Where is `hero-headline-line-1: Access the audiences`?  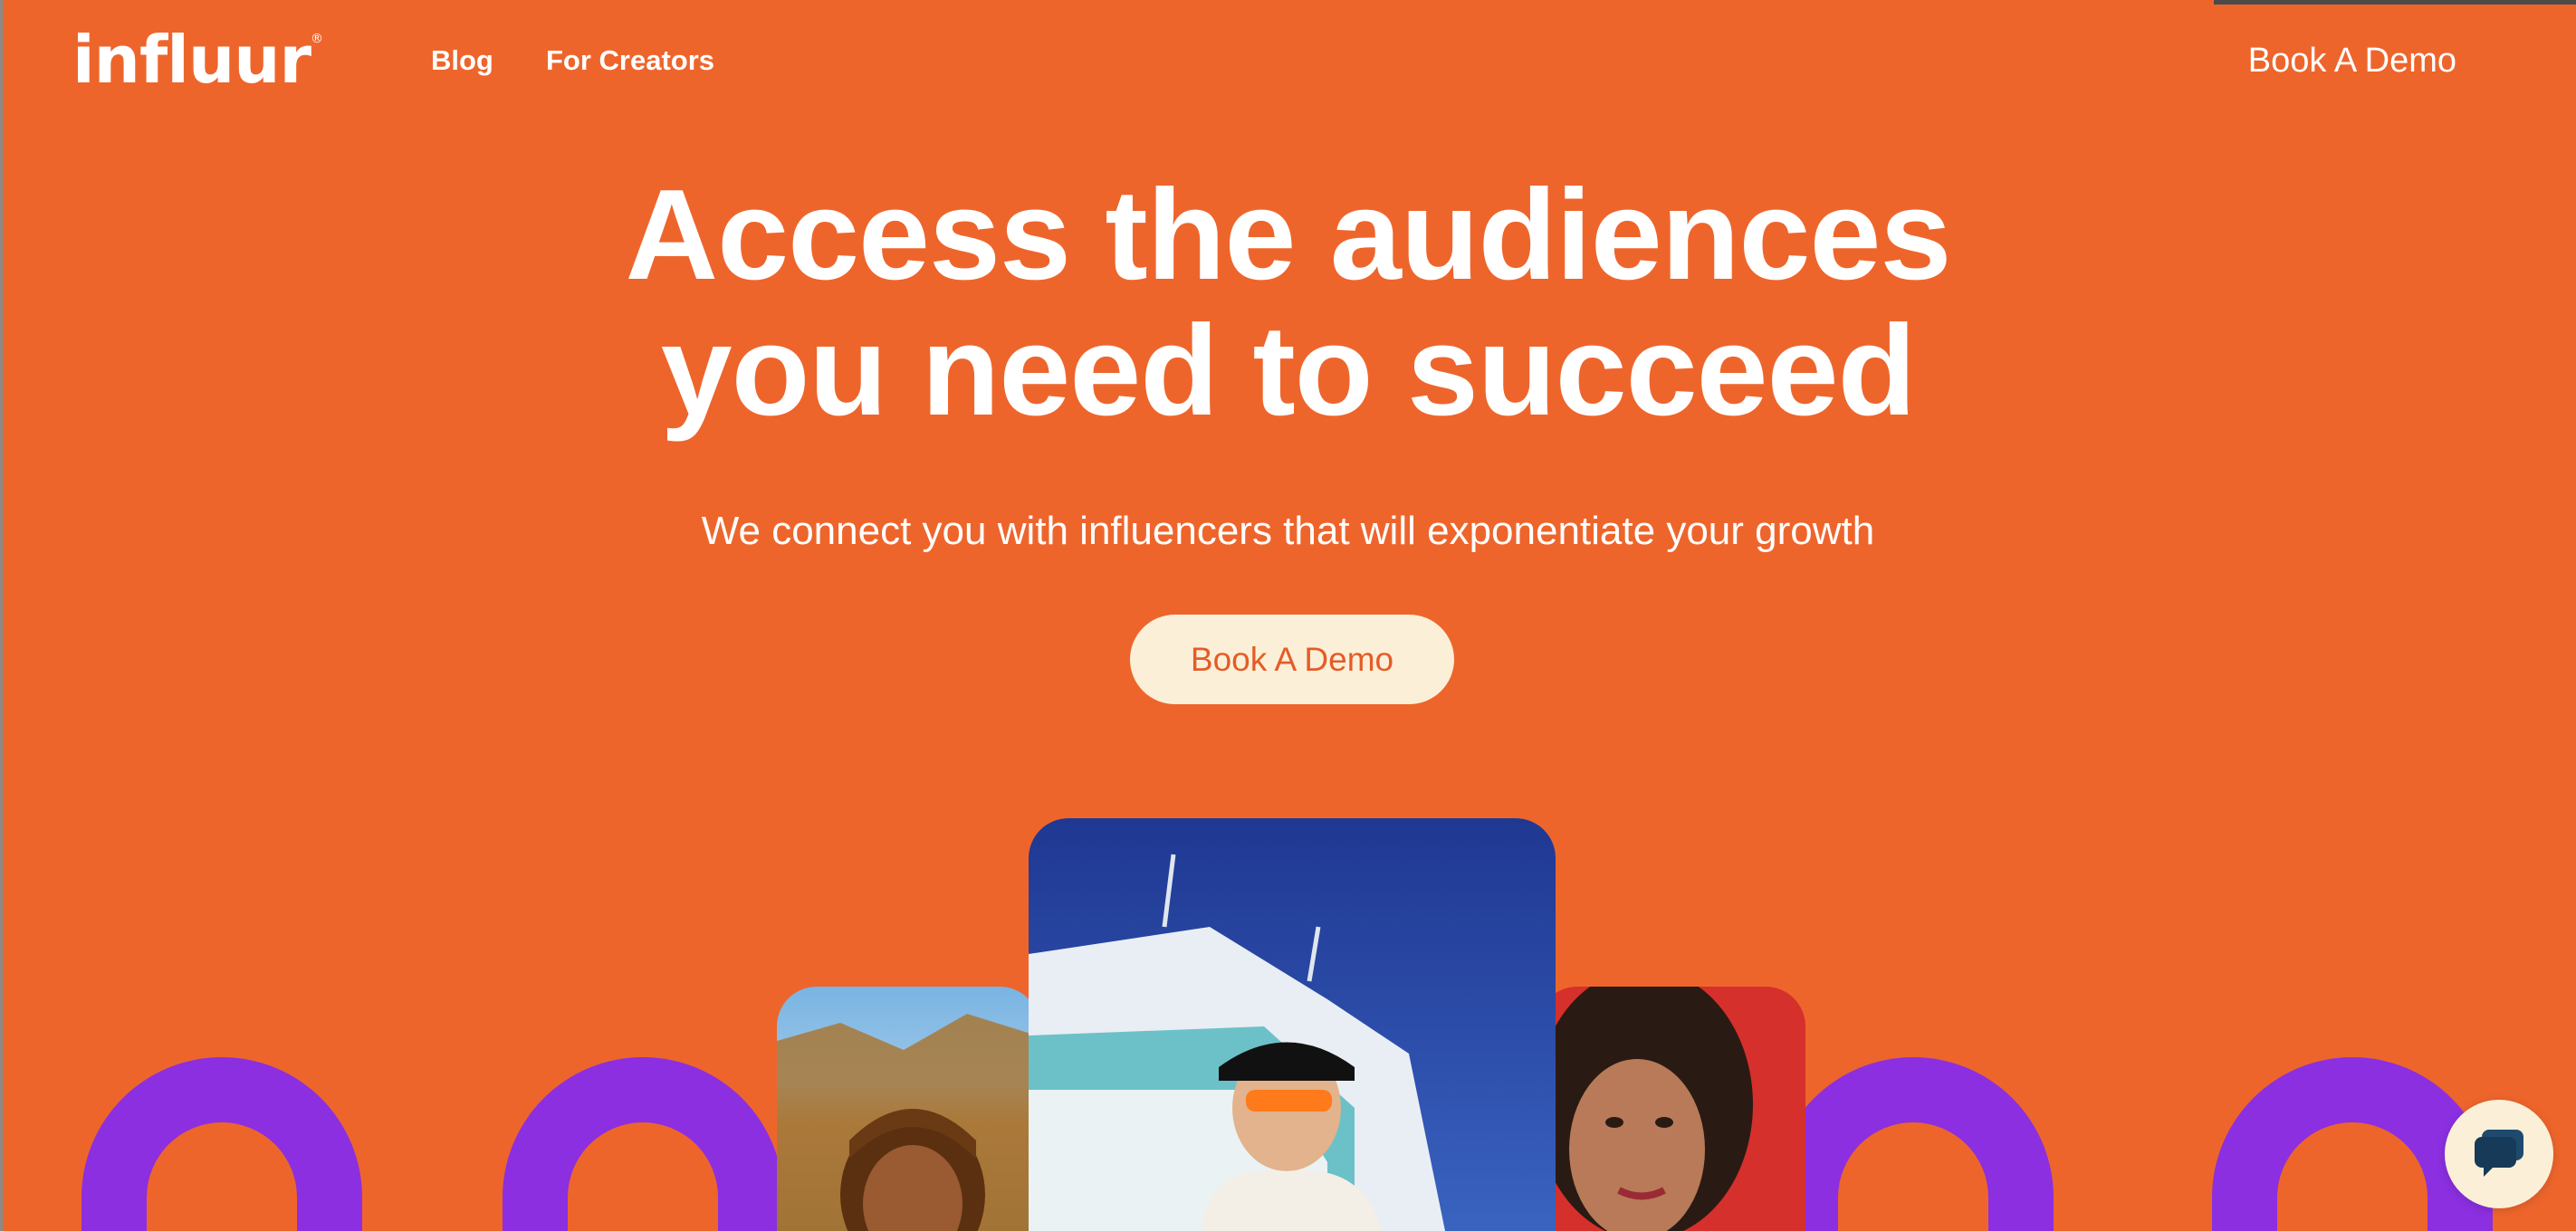
hero-headline-line-1: Access the audiences is located at coordinates (1288, 235).